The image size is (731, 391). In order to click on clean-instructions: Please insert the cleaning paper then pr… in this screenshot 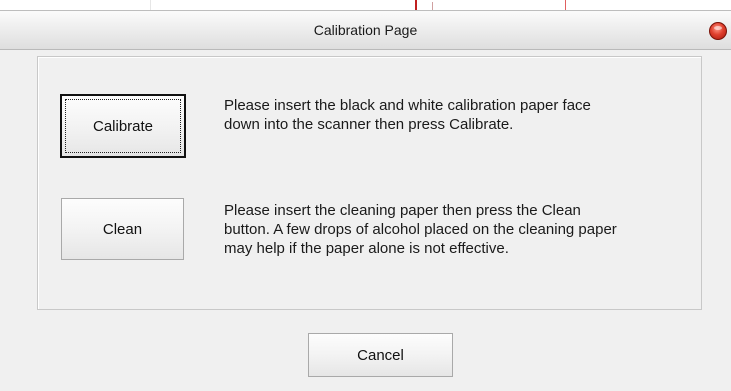, I will do `click(464, 229)`.